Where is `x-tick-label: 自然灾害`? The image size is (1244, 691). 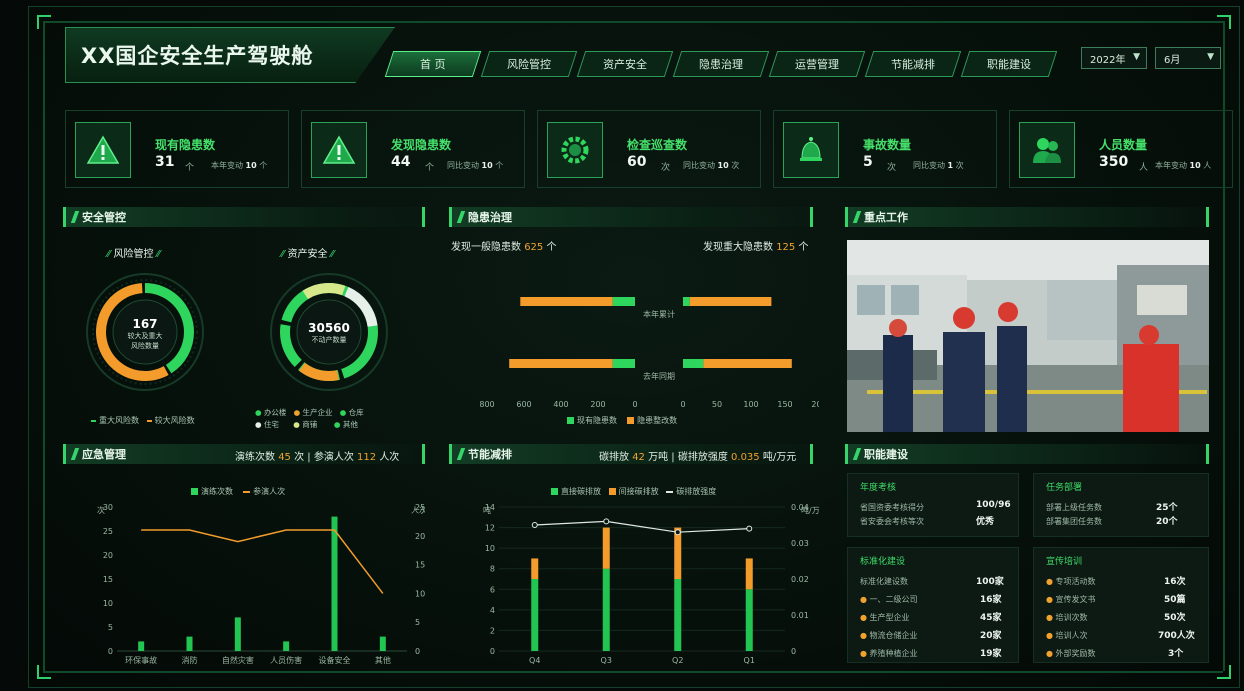 x-tick-label: 自然灾害 is located at coordinates (238, 660).